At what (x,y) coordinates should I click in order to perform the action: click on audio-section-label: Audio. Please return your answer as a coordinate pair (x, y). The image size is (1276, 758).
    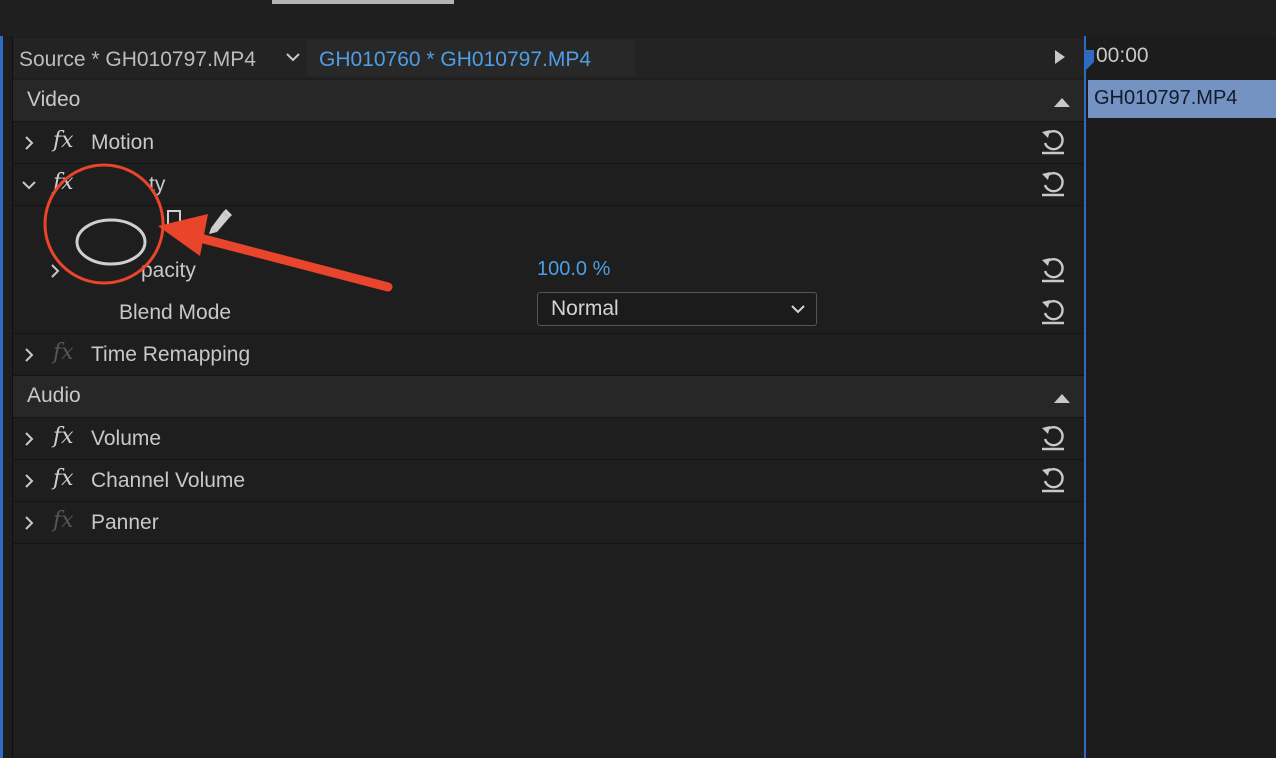
    Looking at the image, I should click on (54, 395).